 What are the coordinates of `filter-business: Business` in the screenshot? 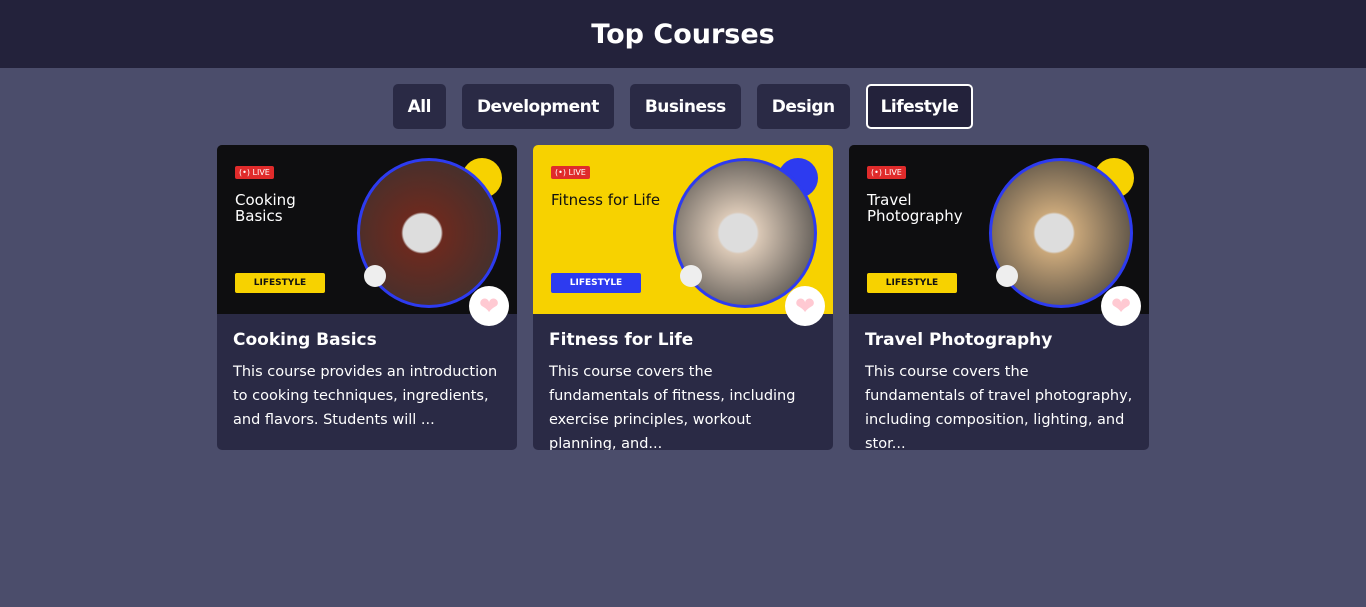 It's located at (685, 106).